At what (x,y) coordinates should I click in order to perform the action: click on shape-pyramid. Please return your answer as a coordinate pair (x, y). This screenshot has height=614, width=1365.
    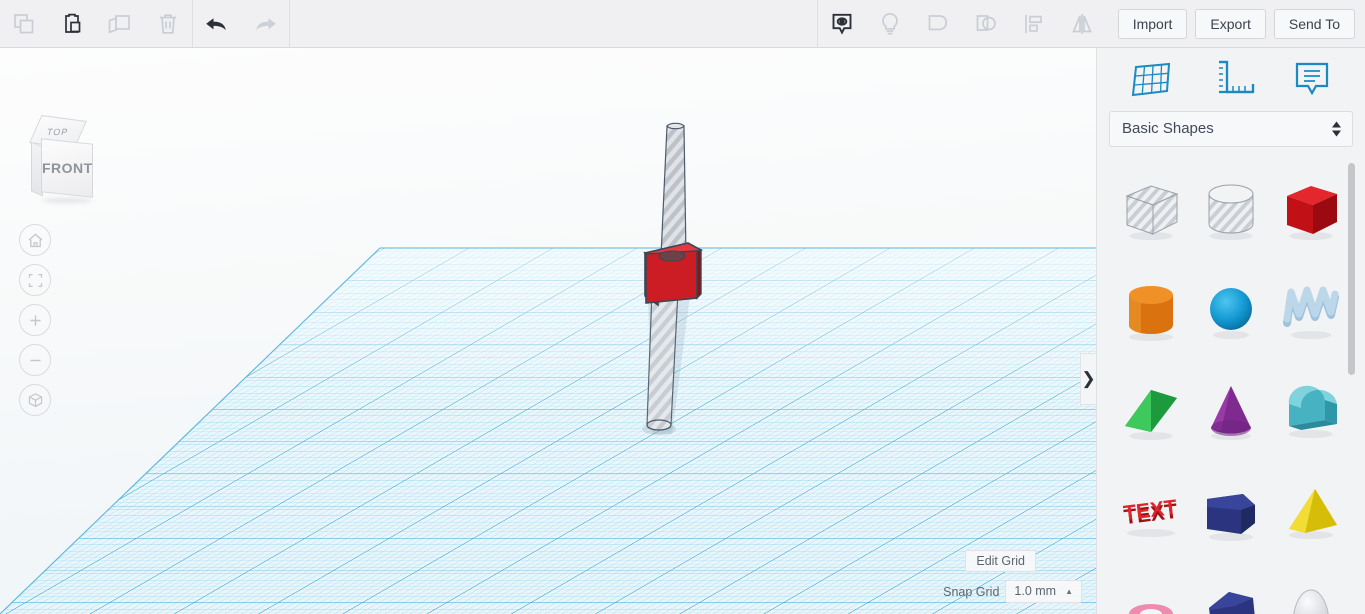
    Looking at the image, I should click on (1311, 512).